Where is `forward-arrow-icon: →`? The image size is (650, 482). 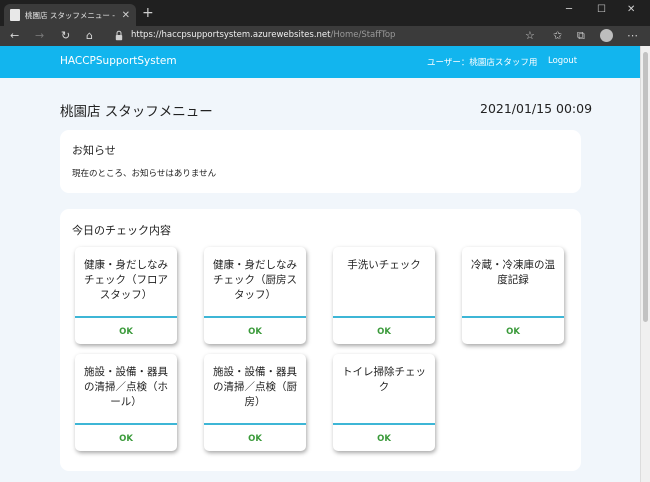
forward-arrow-icon: → is located at coordinates (39, 36).